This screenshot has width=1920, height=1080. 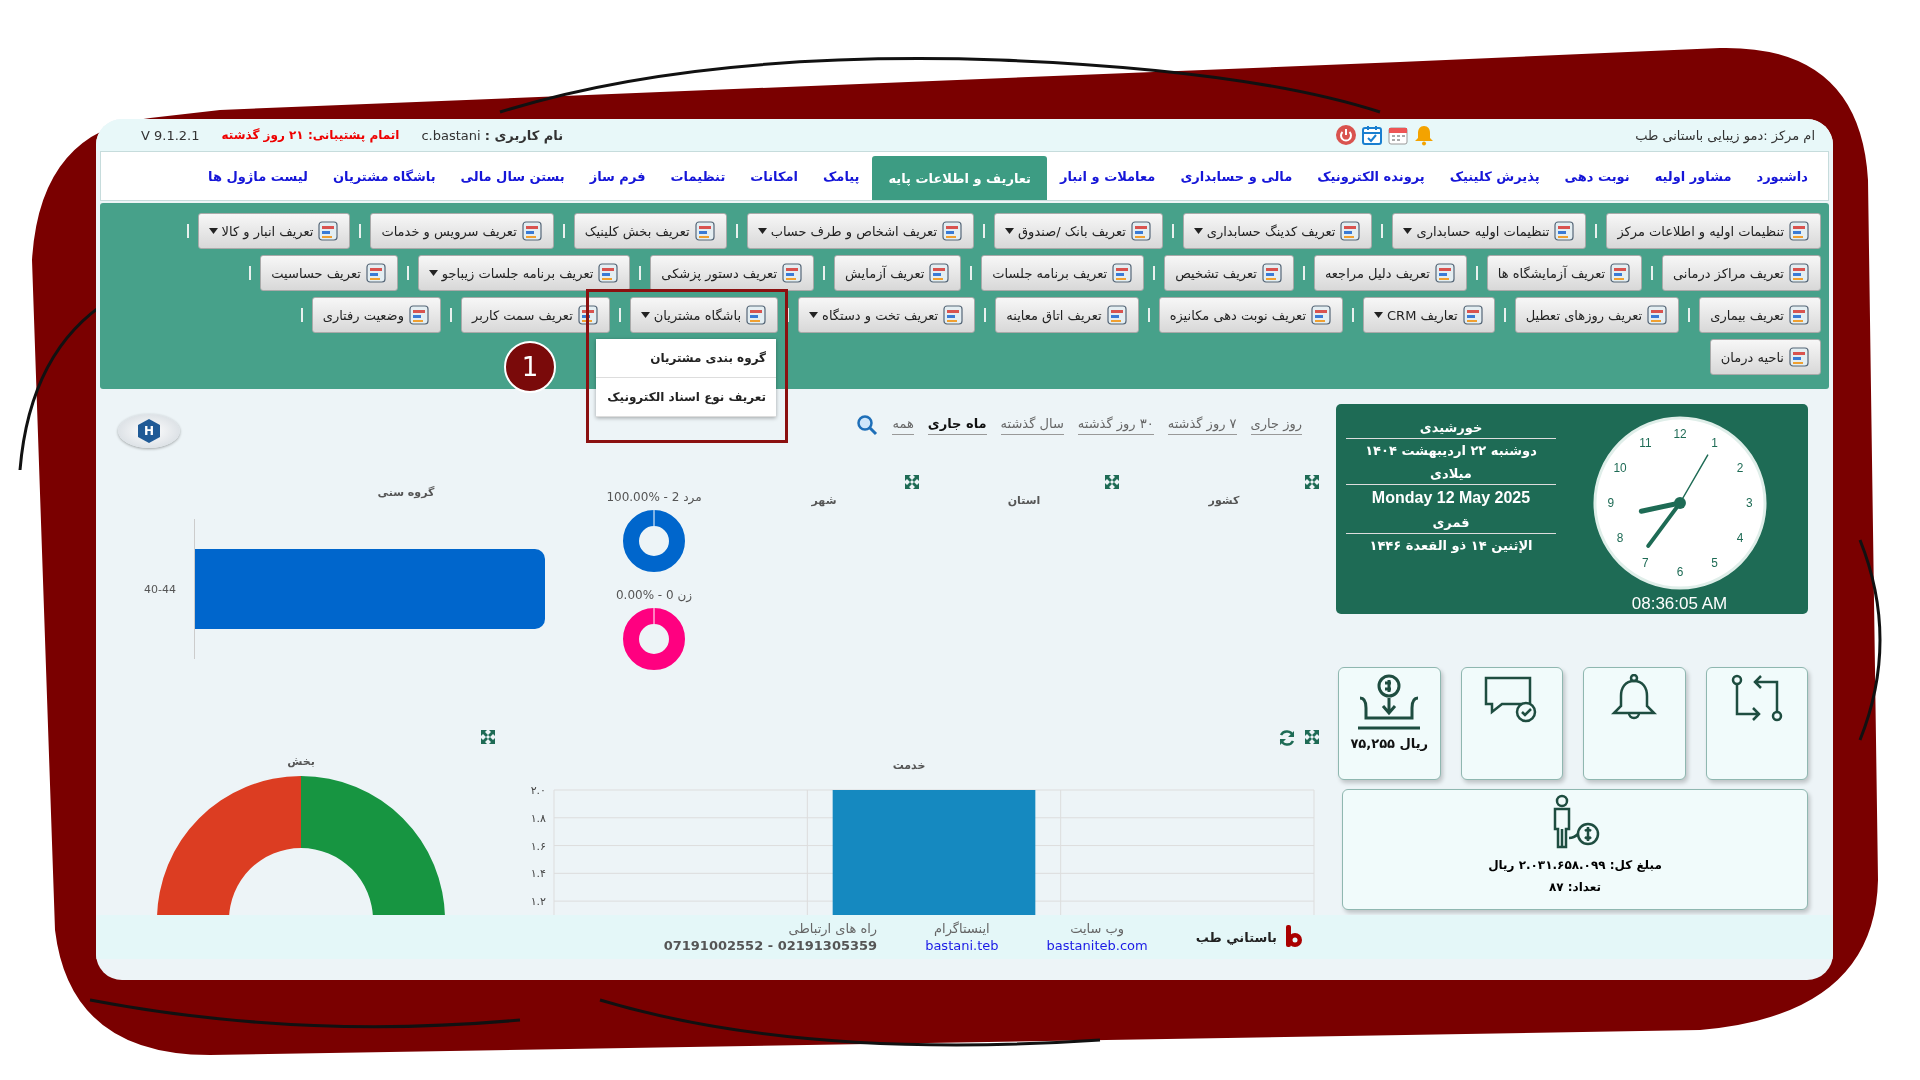 What do you see at coordinates (538, 846) in the screenshot?
I see `tick-label: ۱.۶` at bounding box center [538, 846].